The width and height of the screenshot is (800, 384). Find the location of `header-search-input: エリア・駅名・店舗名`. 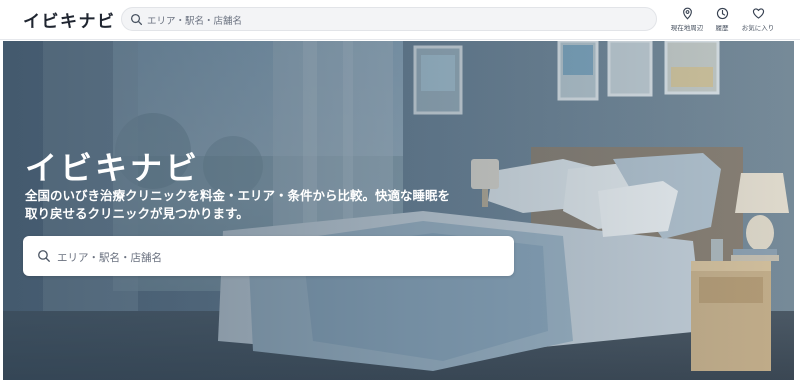

header-search-input: エリア・駅名・店舗名 is located at coordinates (389, 19).